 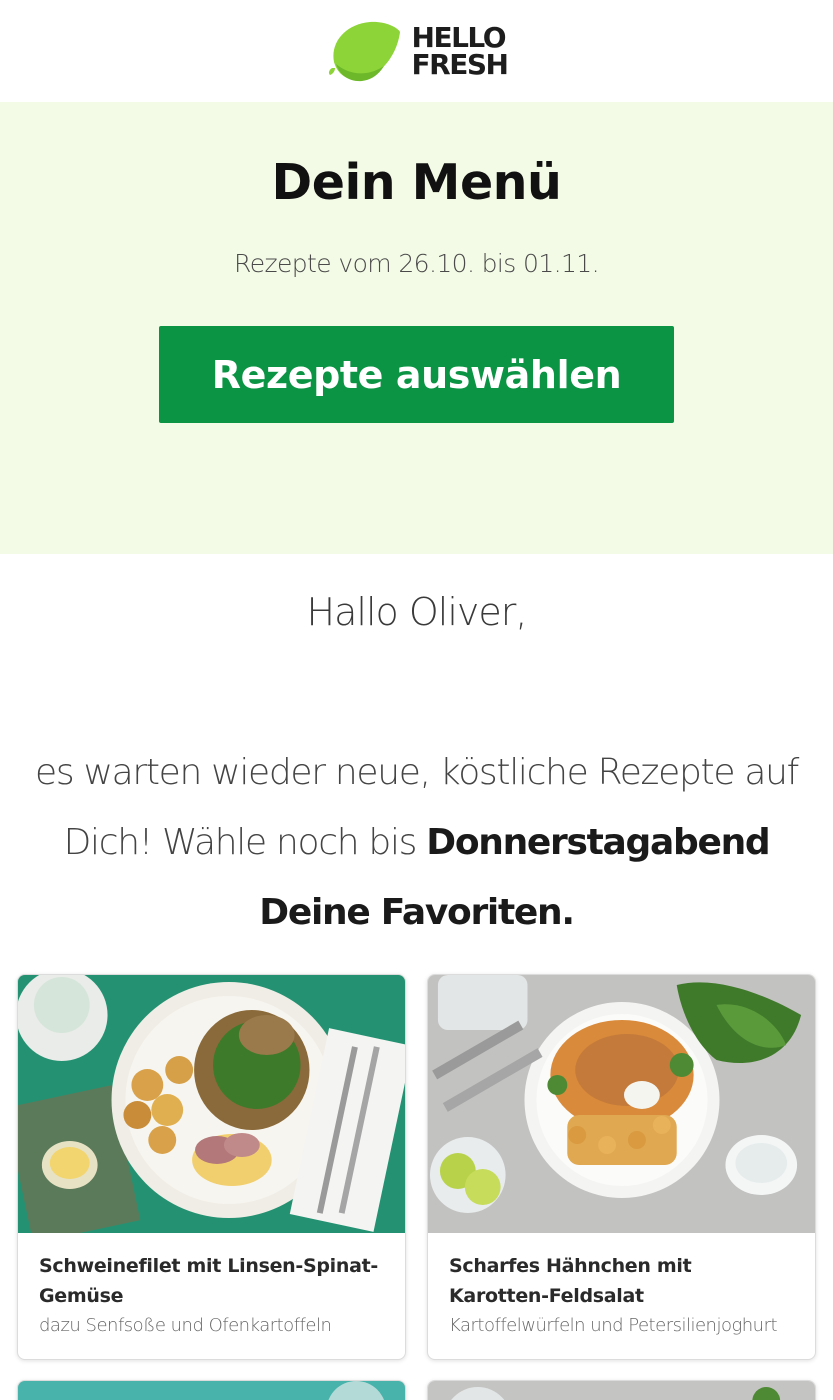 I want to click on lime-logo-icon, so click(x=364, y=51).